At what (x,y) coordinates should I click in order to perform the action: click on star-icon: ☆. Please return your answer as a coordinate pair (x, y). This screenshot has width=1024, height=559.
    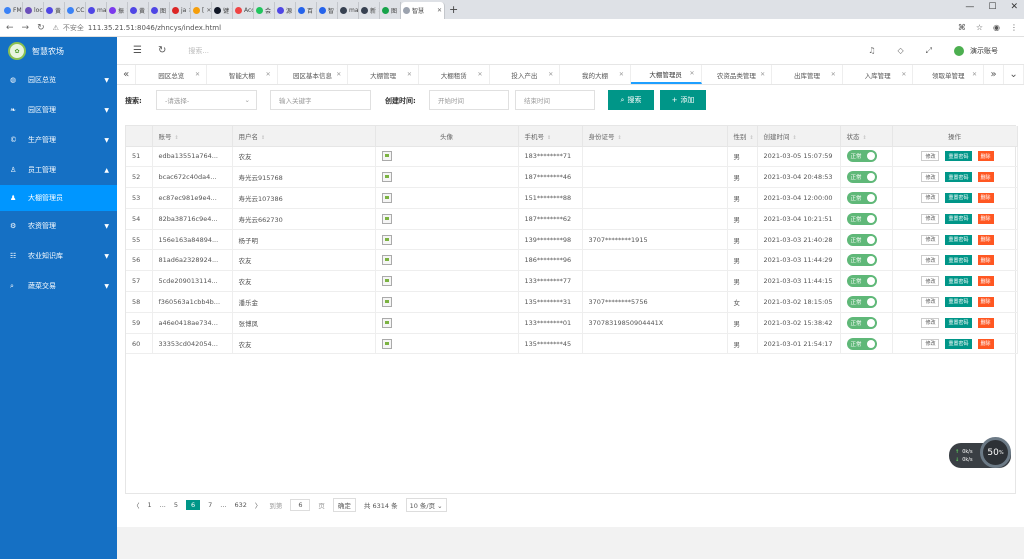
    Looking at the image, I should click on (979, 27).